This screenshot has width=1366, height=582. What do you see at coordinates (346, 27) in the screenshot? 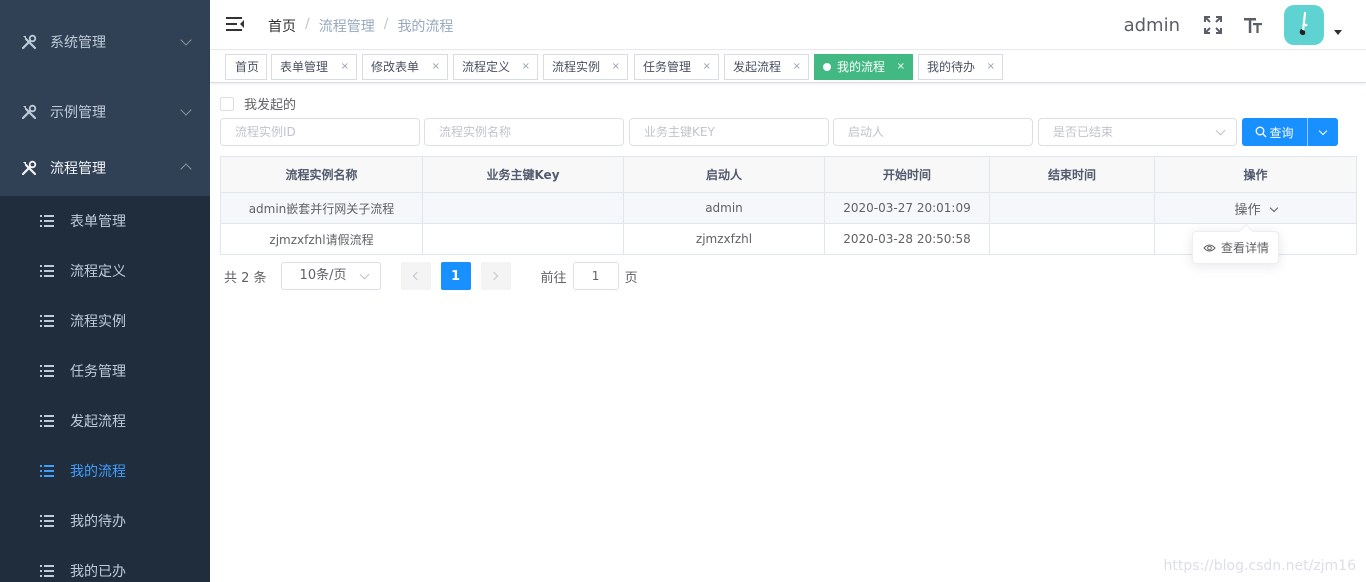
I see `breadcrumb-item: 流程管理` at bounding box center [346, 27].